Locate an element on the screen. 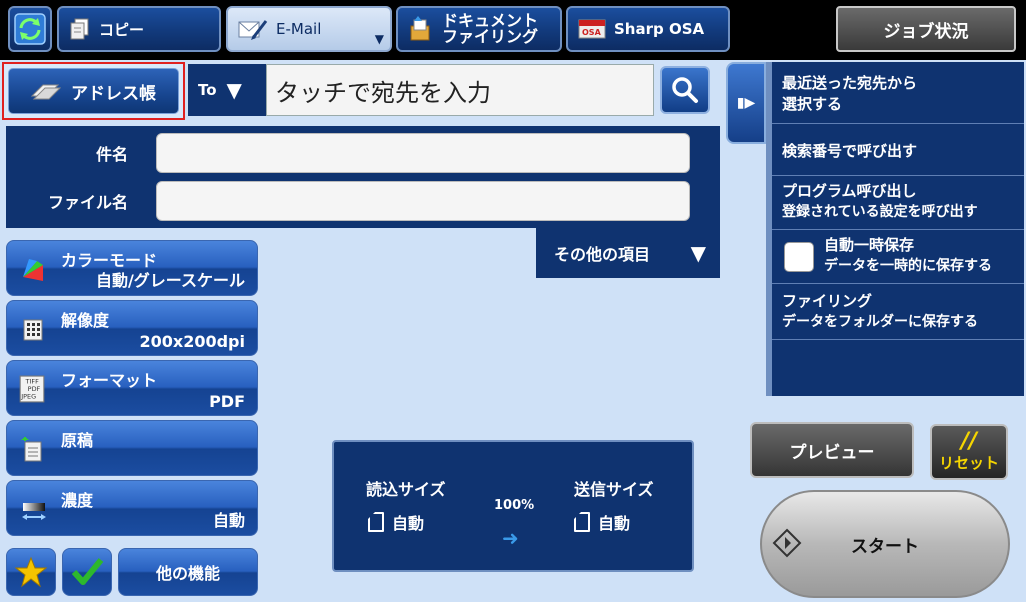  program-recall-line1: プログラム呼び出し is located at coordinates (849, 191).